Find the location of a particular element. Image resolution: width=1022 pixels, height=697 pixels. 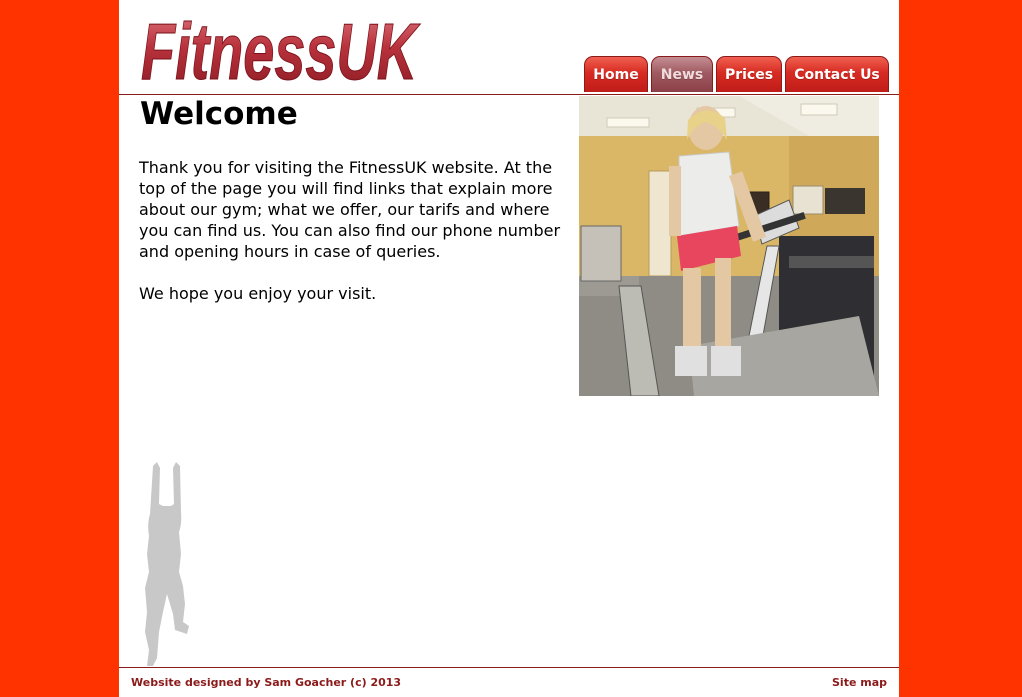

climber-silhouette-graphic is located at coordinates (166, 564).